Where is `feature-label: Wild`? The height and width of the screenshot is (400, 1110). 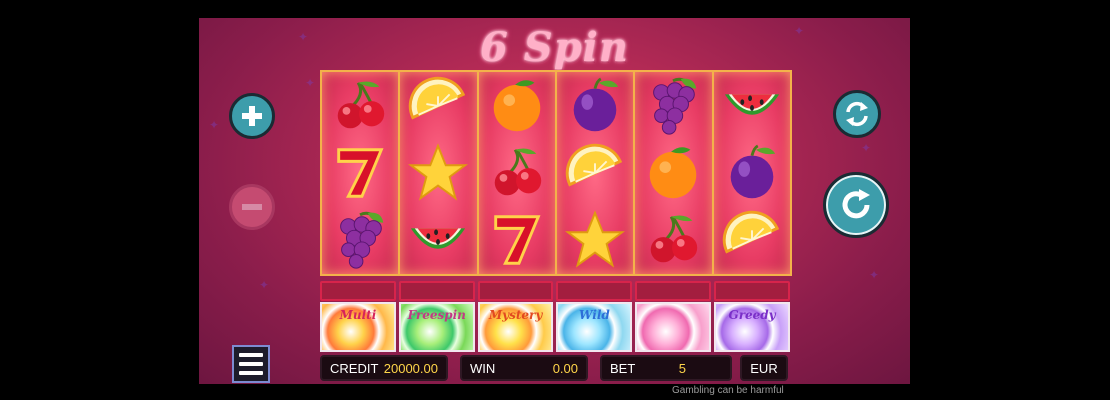 feature-label: Wild is located at coordinates (594, 315).